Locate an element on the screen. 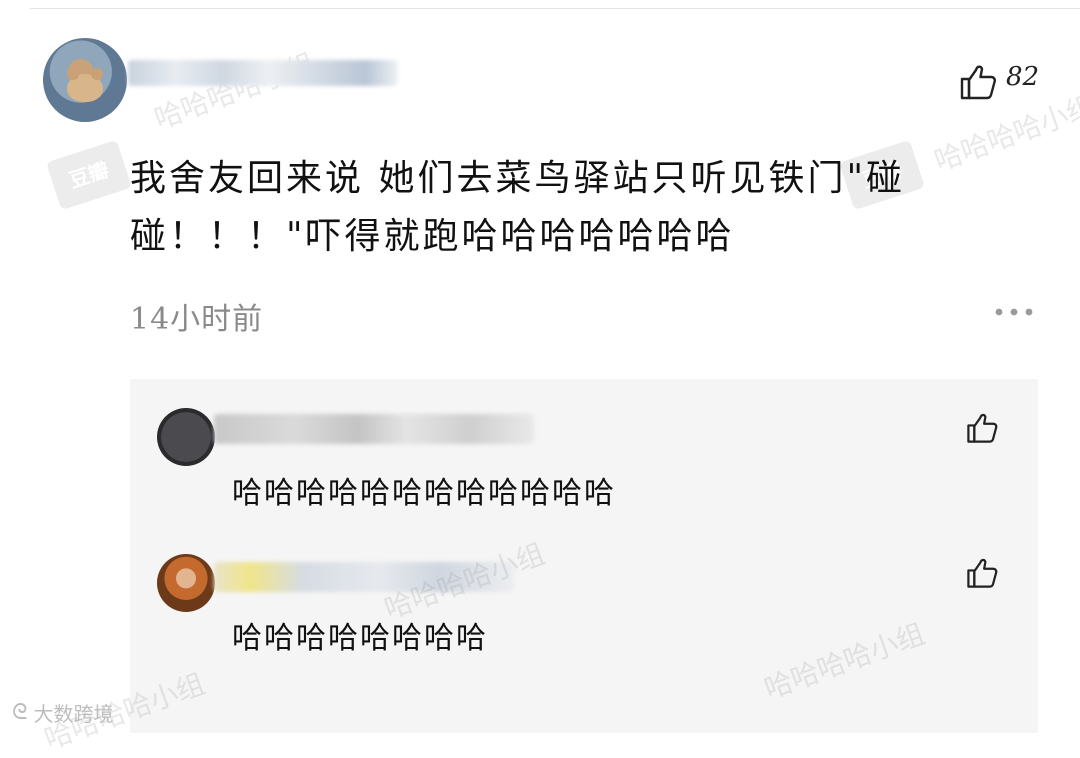  username-blurred is located at coordinates (263, 73).